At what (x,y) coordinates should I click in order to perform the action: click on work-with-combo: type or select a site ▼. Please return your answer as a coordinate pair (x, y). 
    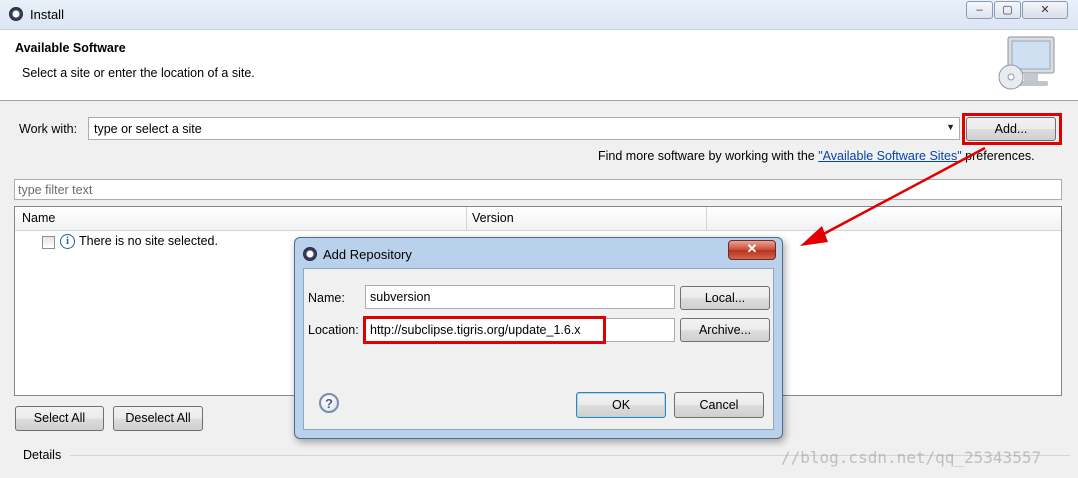
    Looking at the image, I should click on (524, 128).